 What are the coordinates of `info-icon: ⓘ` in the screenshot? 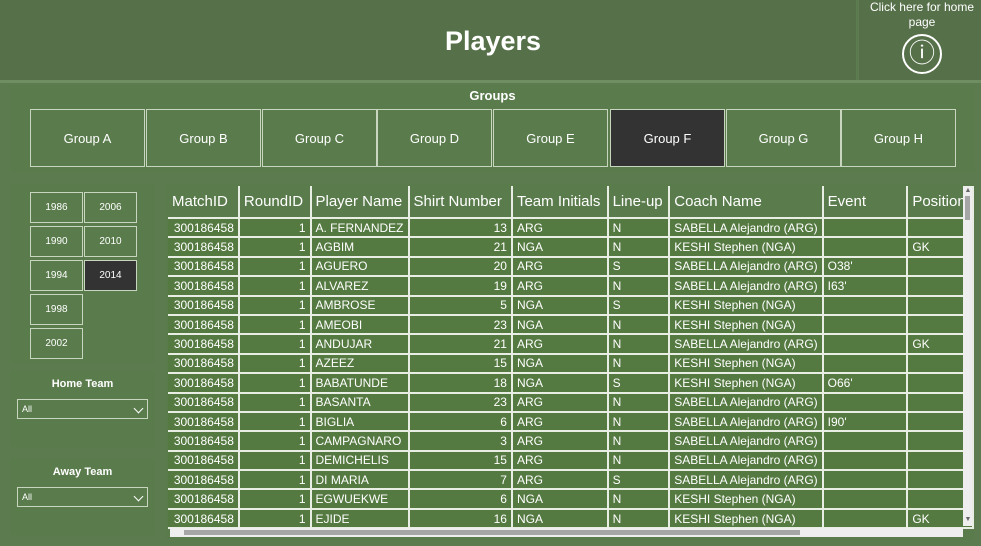 It's located at (922, 54).